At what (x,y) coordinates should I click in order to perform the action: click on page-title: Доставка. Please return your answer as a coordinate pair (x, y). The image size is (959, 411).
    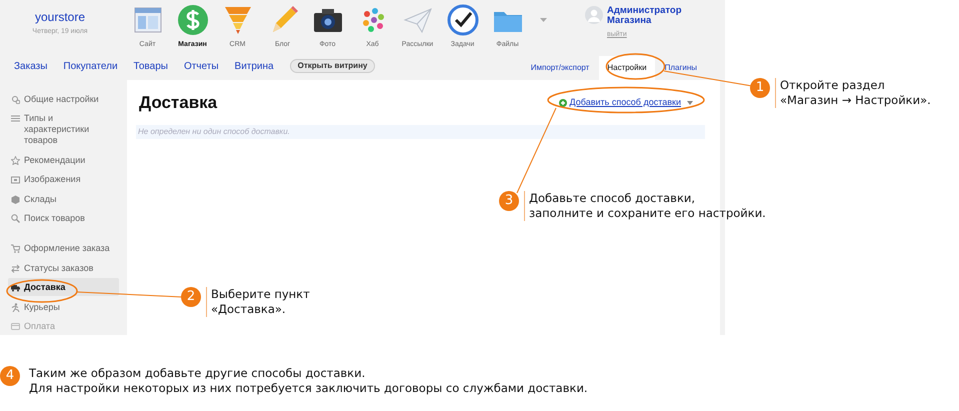
    Looking at the image, I should click on (178, 103).